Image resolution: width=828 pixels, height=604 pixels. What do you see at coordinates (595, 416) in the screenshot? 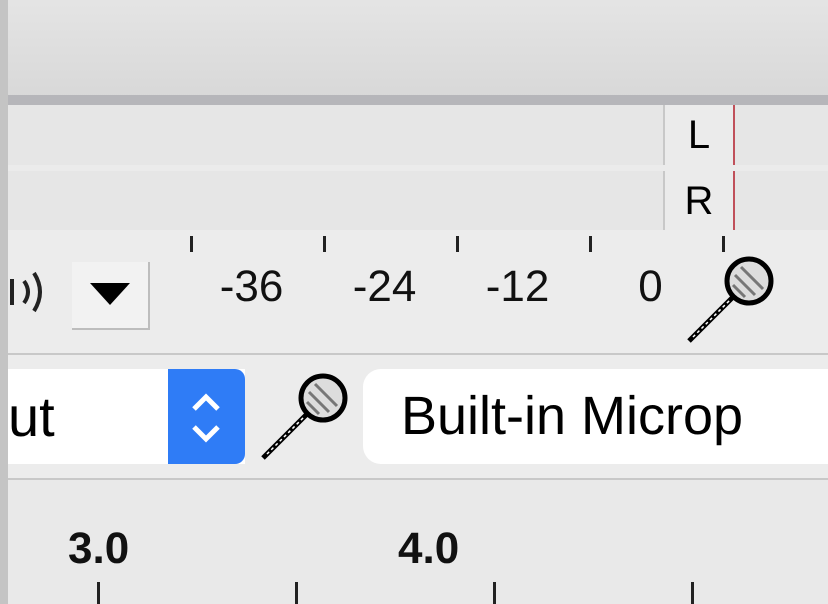
I see `device-select: Built-in Microp` at bounding box center [595, 416].